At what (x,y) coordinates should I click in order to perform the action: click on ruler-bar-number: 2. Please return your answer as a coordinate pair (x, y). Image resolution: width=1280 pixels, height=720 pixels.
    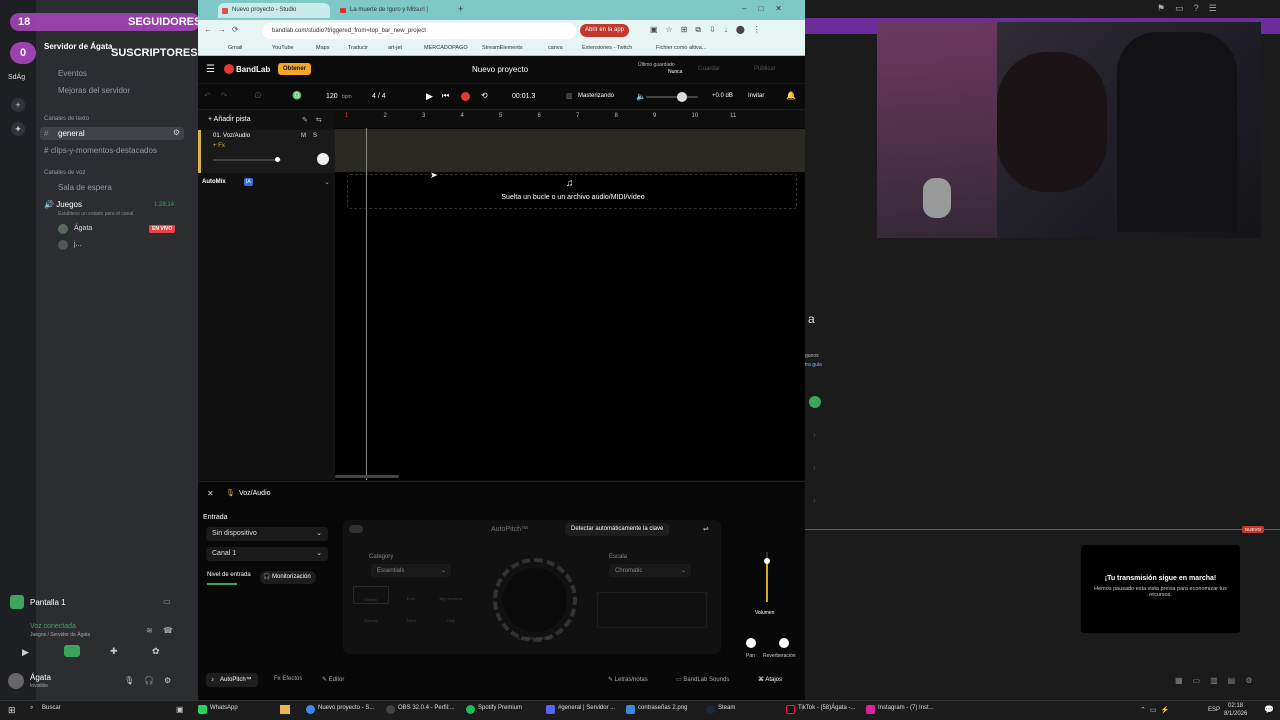
    Looking at the image, I should click on (385, 116).